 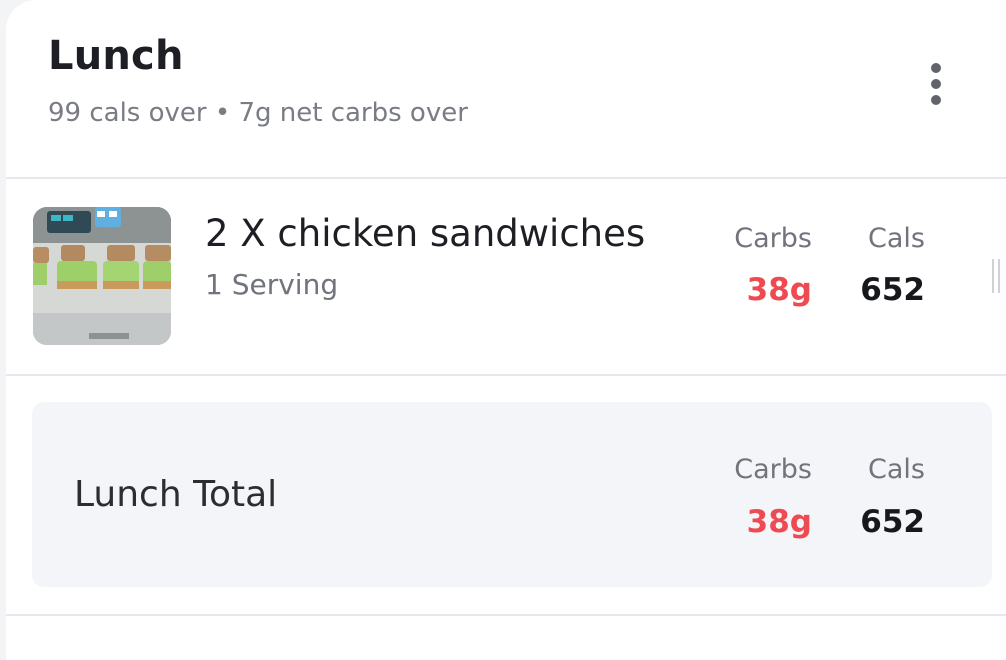 I want to click on cals-value: 652, so click(x=892, y=290).